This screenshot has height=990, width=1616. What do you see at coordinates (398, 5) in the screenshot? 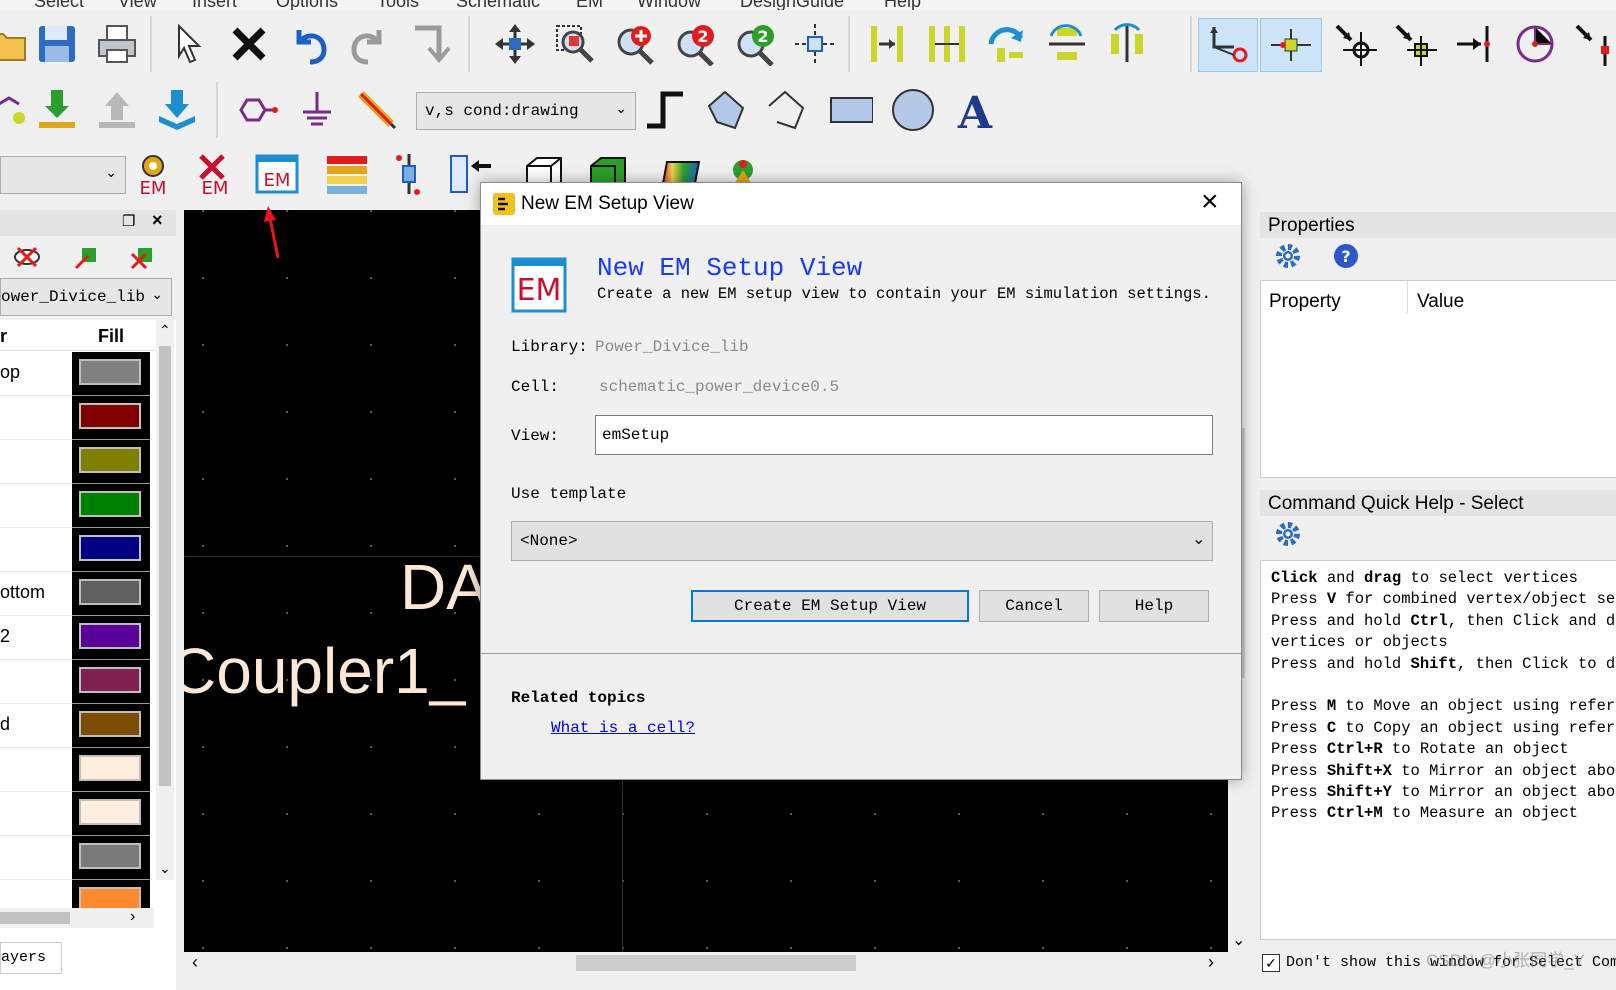
I see `menu-tools: Tools` at bounding box center [398, 5].